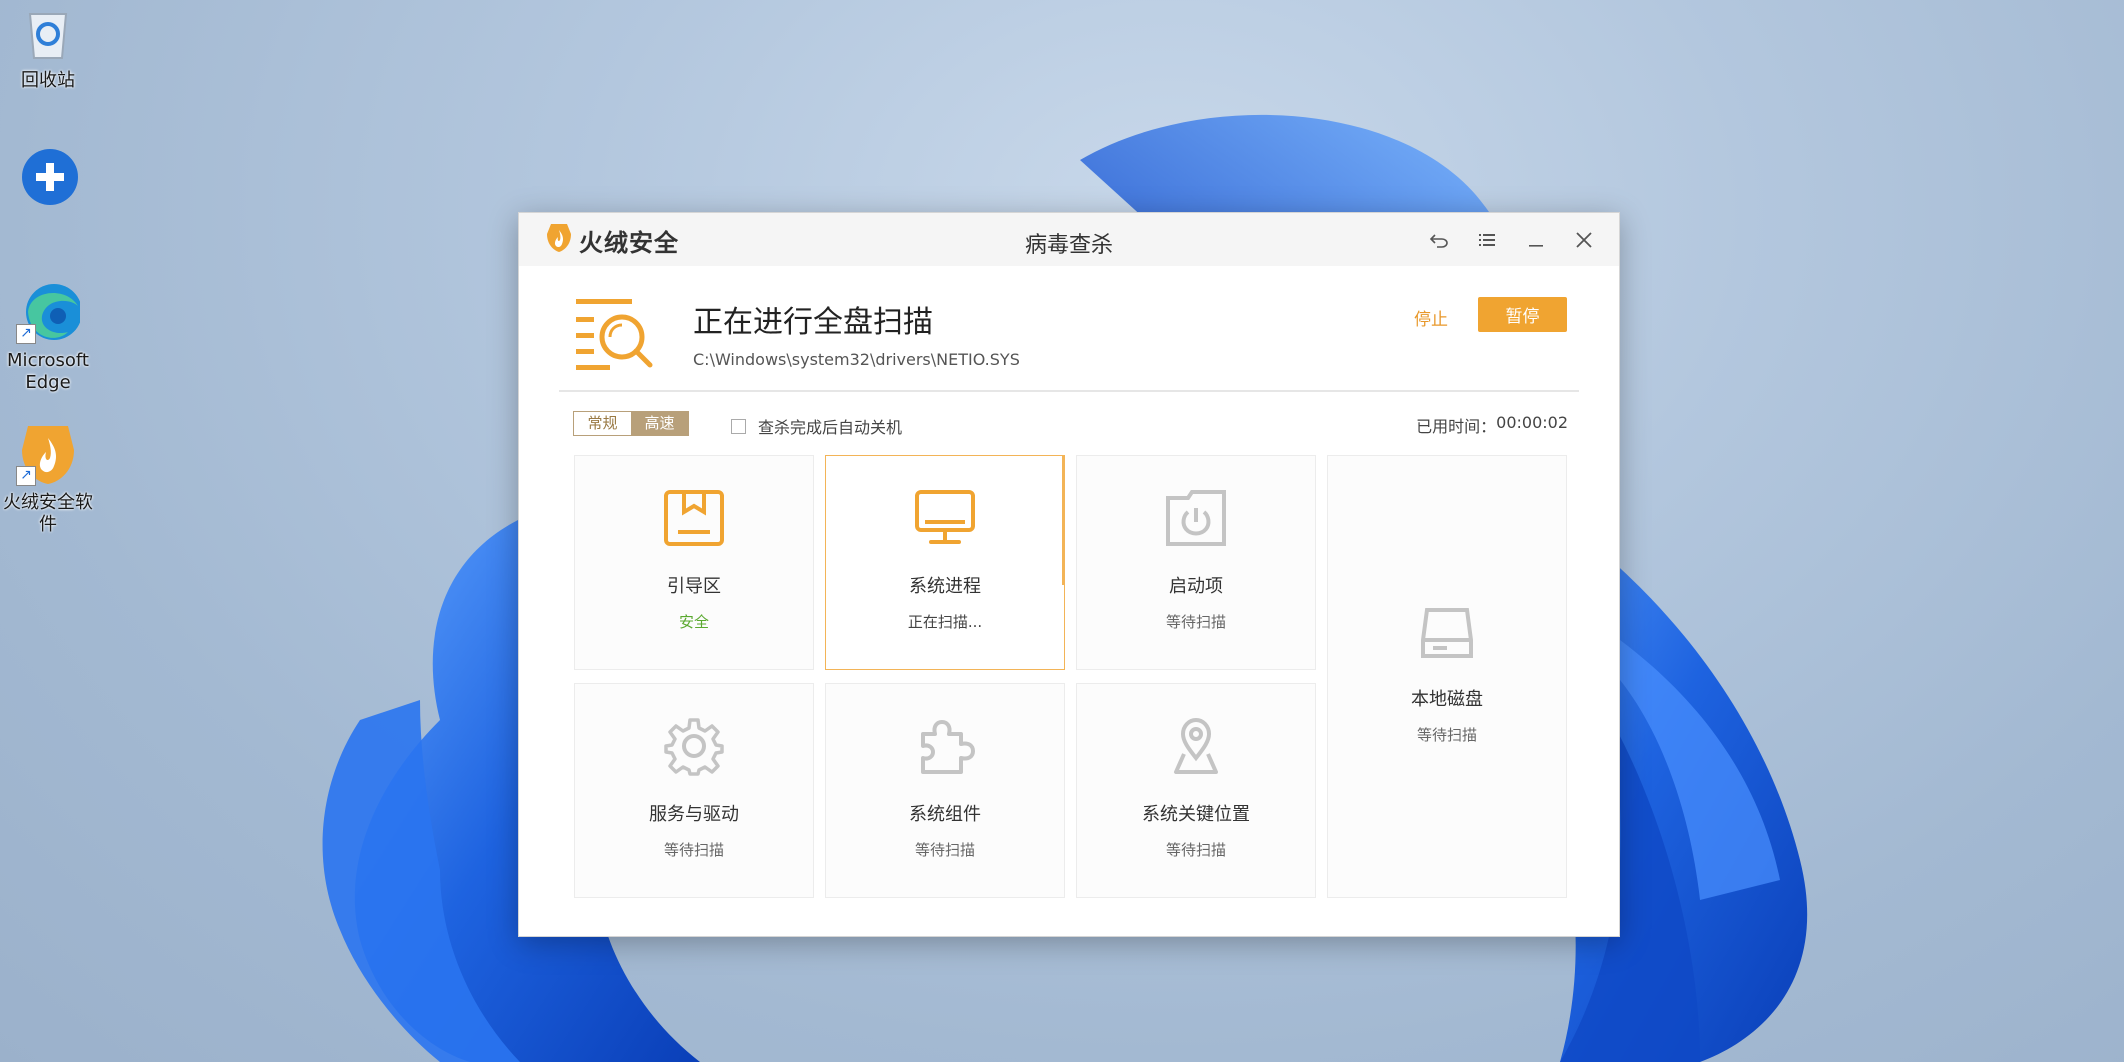 Image resolution: width=2124 pixels, height=1062 pixels. What do you see at coordinates (813, 322) in the screenshot?
I see `scan-title: 正在进行全盘扫描` at bounding box center [813, 322].